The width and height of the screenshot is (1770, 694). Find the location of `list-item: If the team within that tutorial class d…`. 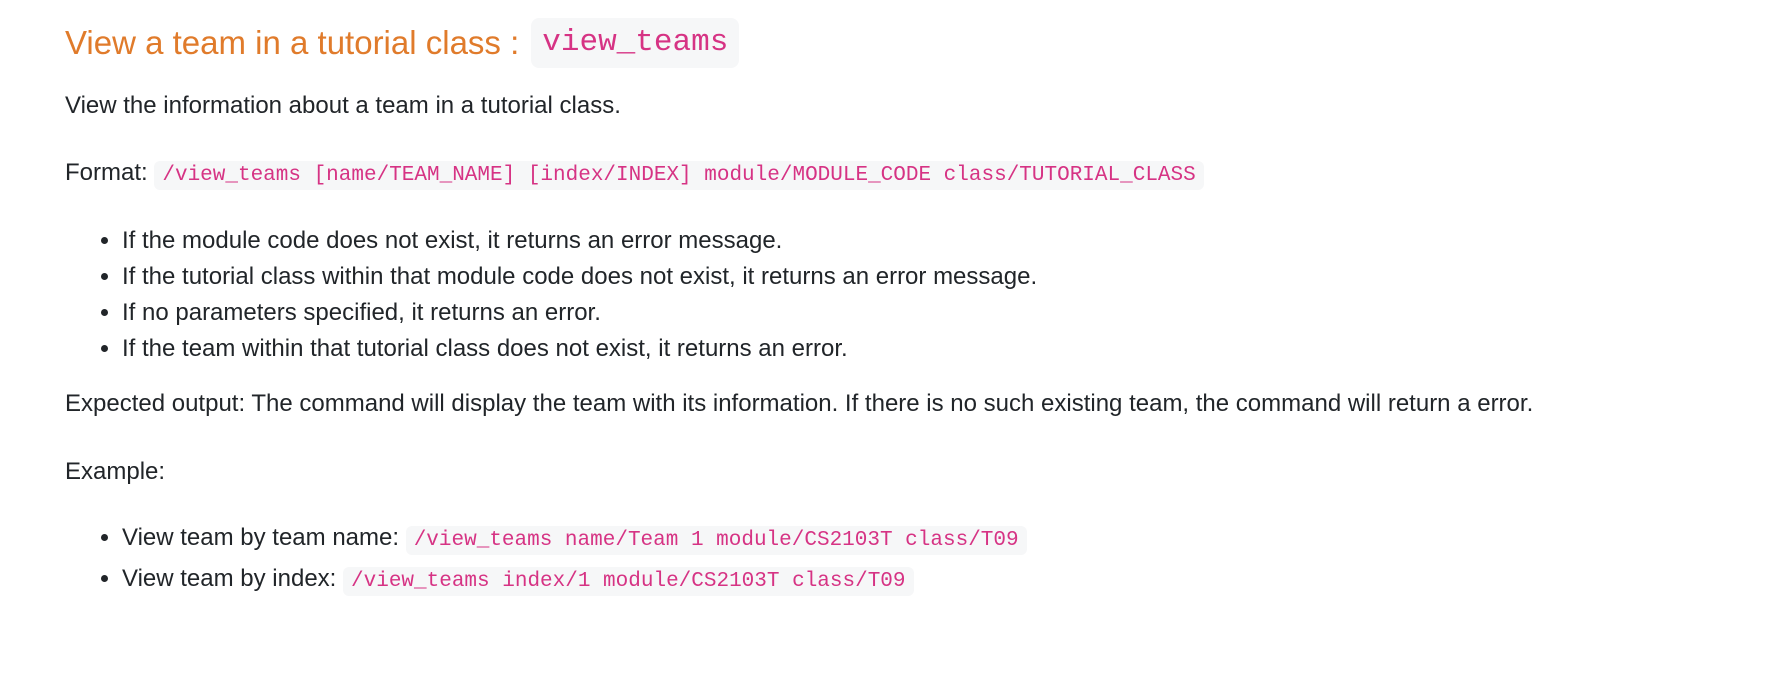

list-item: If the team within that tutorial class d… is located at coordinates (579, 349).